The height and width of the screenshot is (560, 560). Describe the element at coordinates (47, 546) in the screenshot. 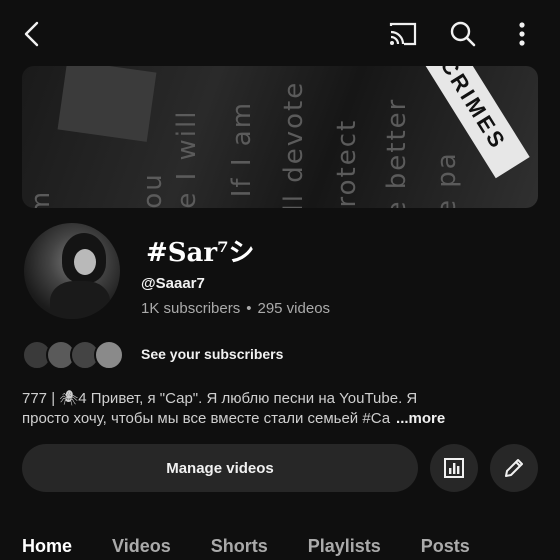

I see `tab-home: Home` at that location.